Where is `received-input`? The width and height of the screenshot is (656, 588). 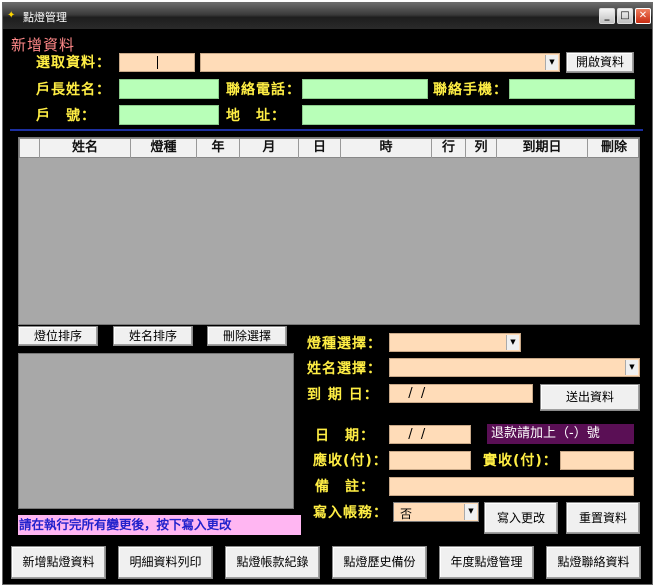
received-input is located at coordinates (597, 460).